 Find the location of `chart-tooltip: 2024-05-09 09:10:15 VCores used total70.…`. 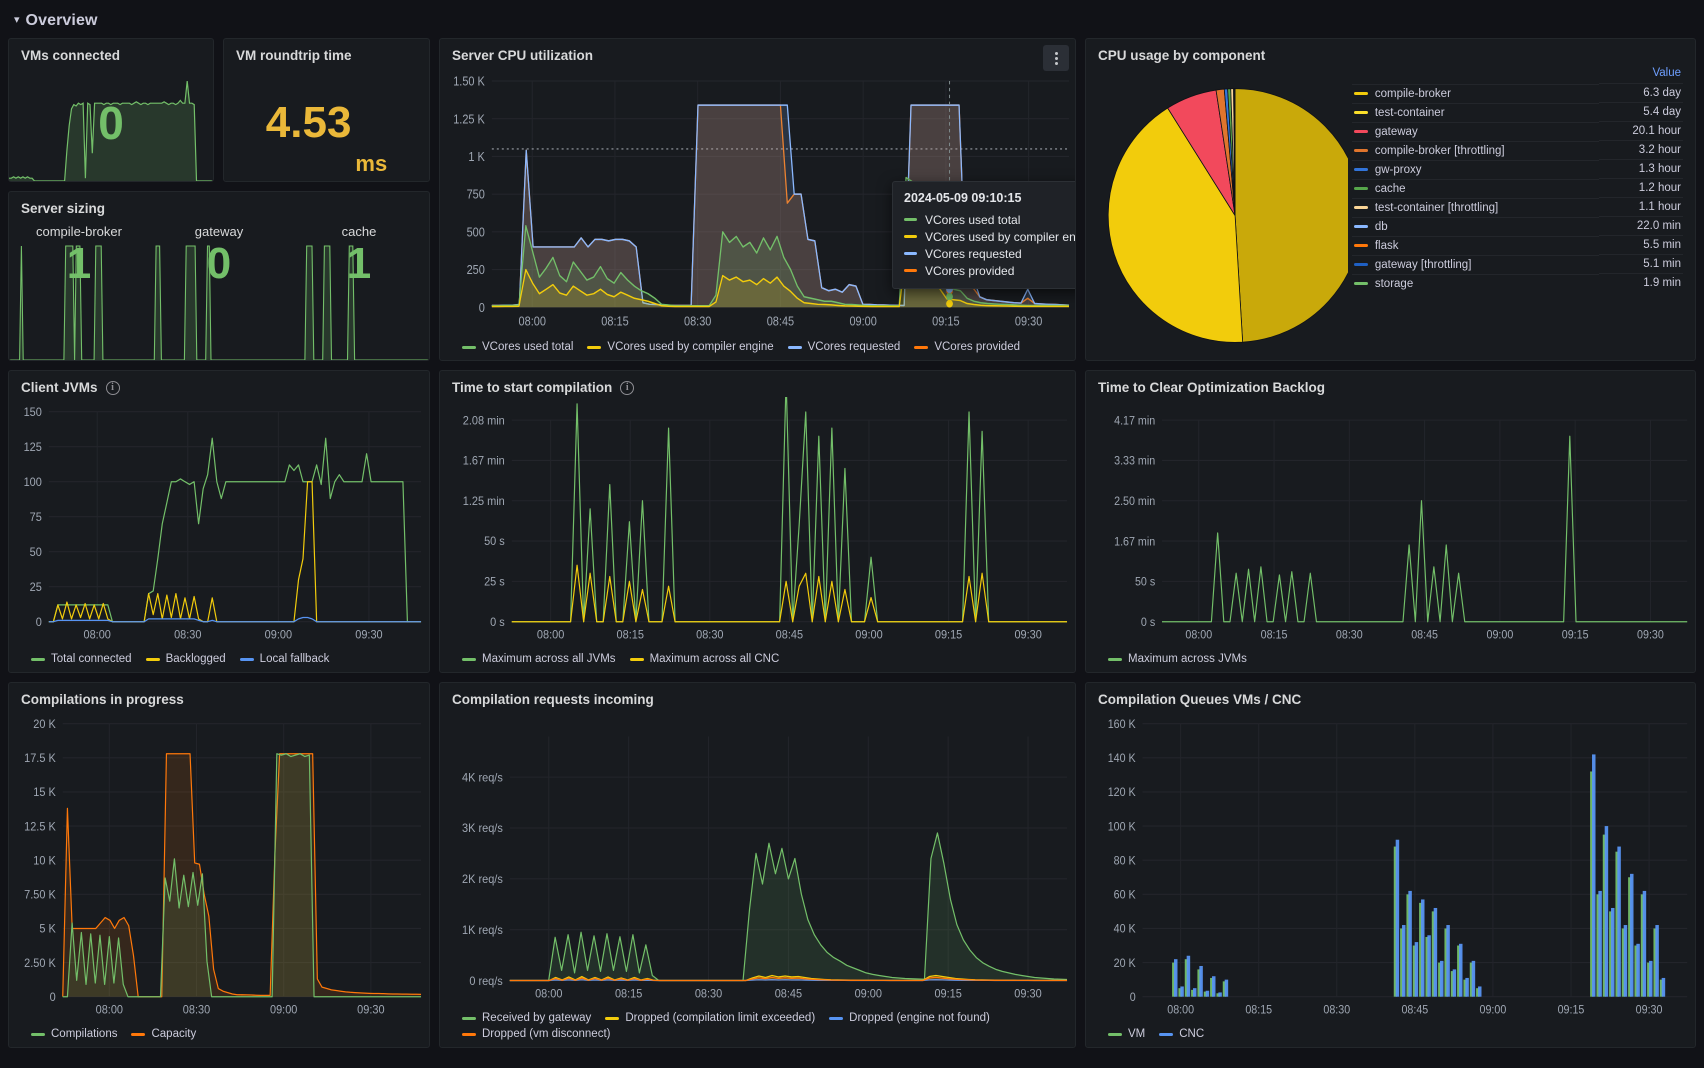

chart-tooltip: 2024-05-09 09:10:15 VCores used total70.… is located at coordinates (983, 235).